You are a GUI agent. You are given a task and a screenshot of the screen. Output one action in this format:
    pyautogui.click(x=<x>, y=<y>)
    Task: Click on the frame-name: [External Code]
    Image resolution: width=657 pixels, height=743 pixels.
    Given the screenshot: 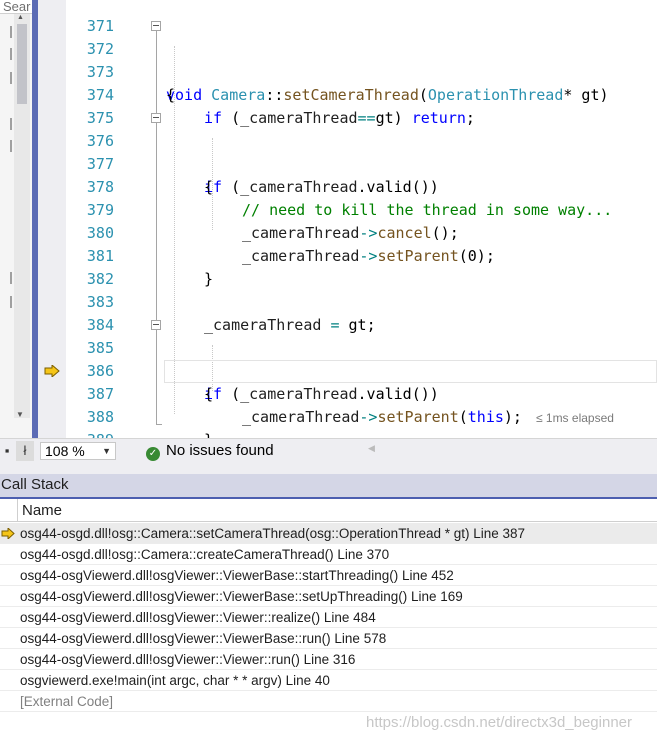 What is the action you would take?
    pyautogui.click(x=67, y=701)
    